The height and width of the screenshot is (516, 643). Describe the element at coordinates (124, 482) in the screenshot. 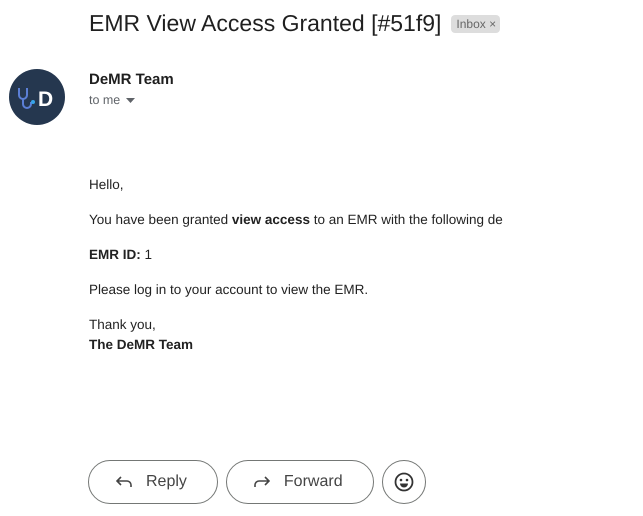

I see `reply-arrow-icon` at that location.